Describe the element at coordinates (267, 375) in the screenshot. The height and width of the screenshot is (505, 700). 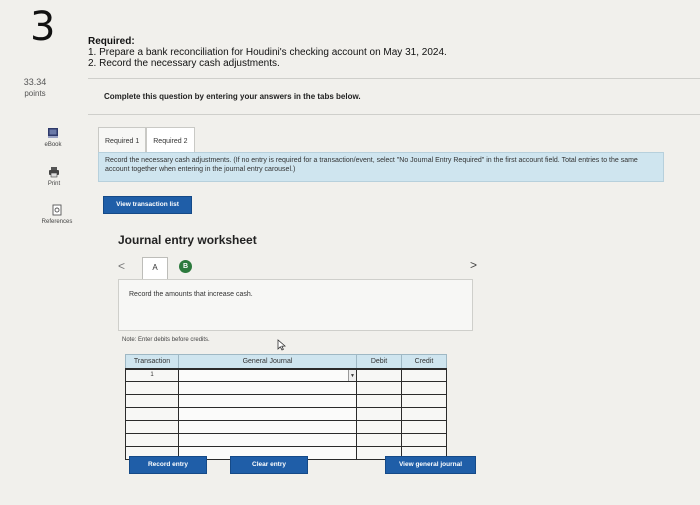
I see `general-journal-select: ▼` at that location.